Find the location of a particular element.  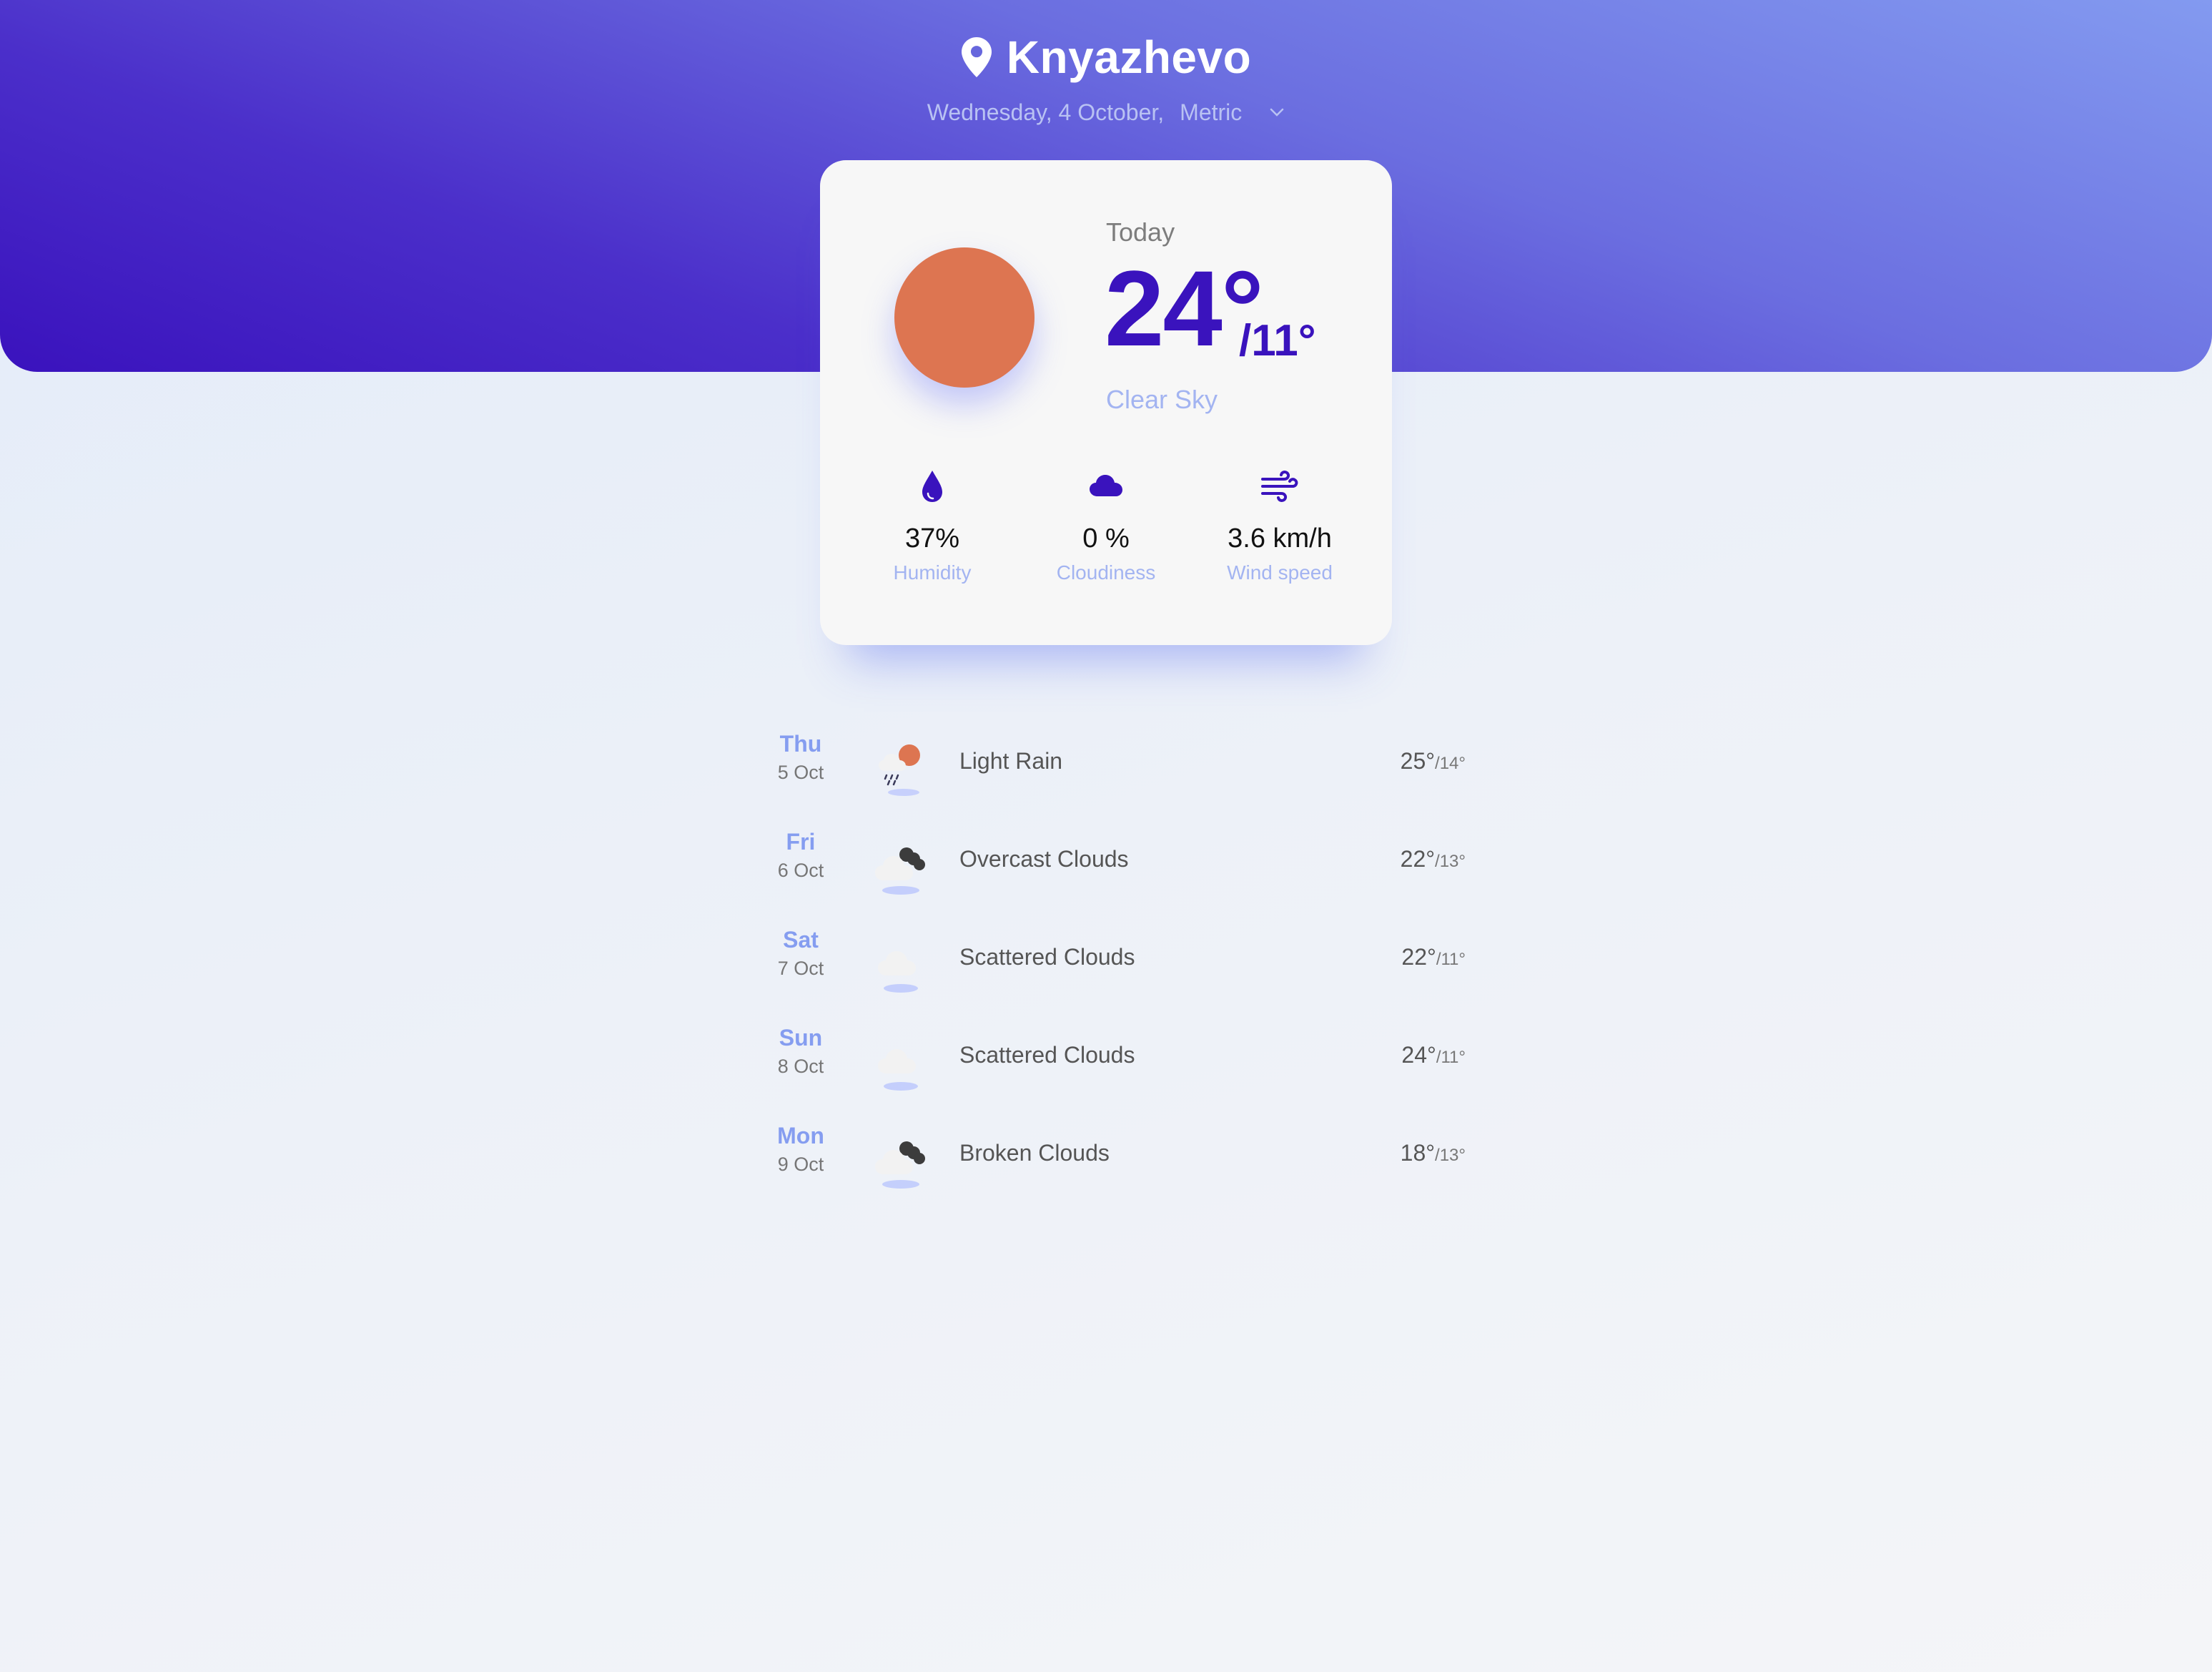

cloud-icon is located at coordinates (1106, 485).